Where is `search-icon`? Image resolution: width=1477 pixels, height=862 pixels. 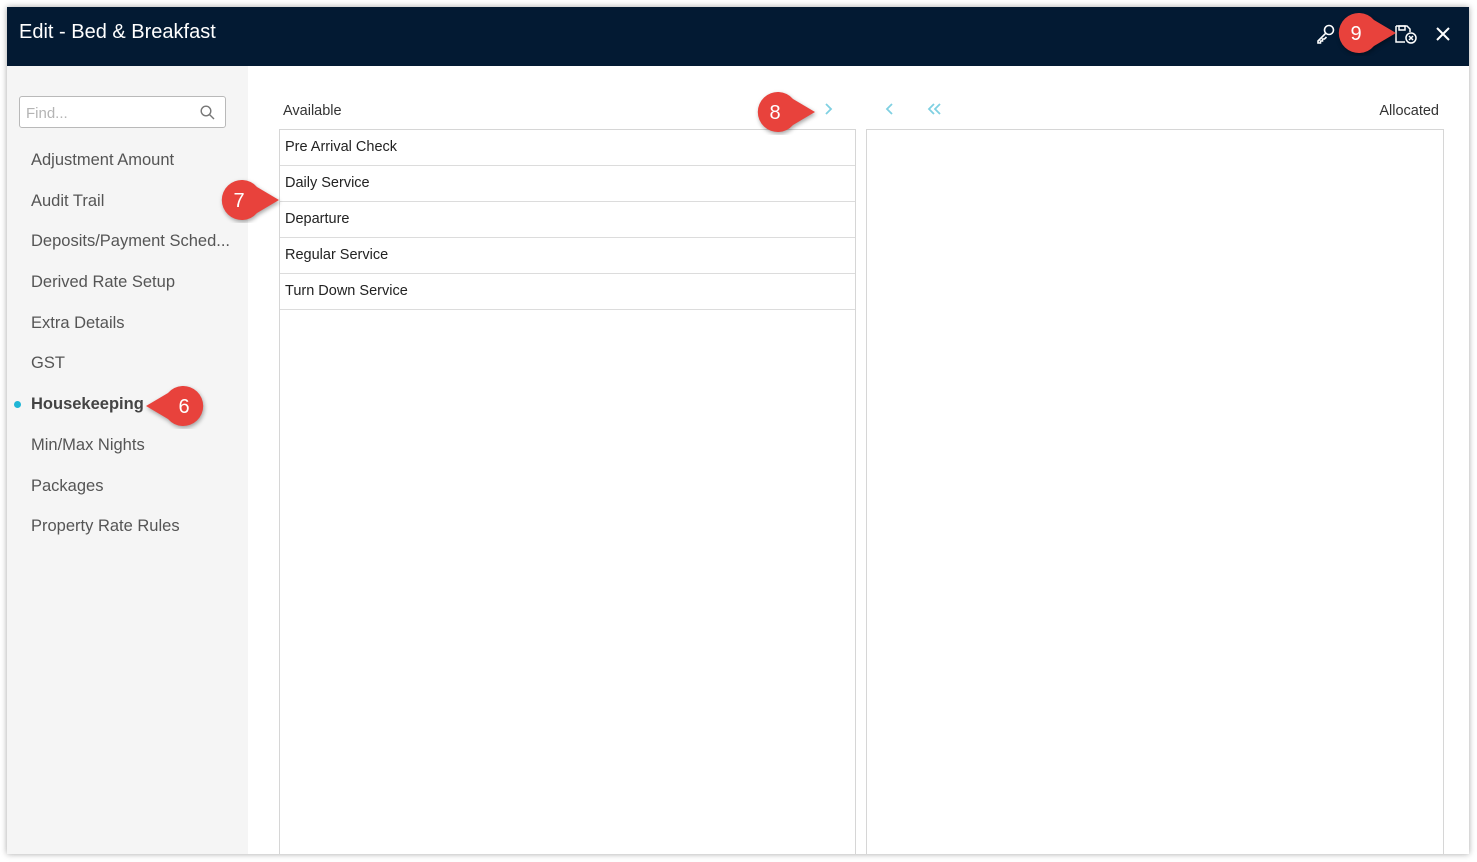
search-icon is located at coordinates (207, 115).